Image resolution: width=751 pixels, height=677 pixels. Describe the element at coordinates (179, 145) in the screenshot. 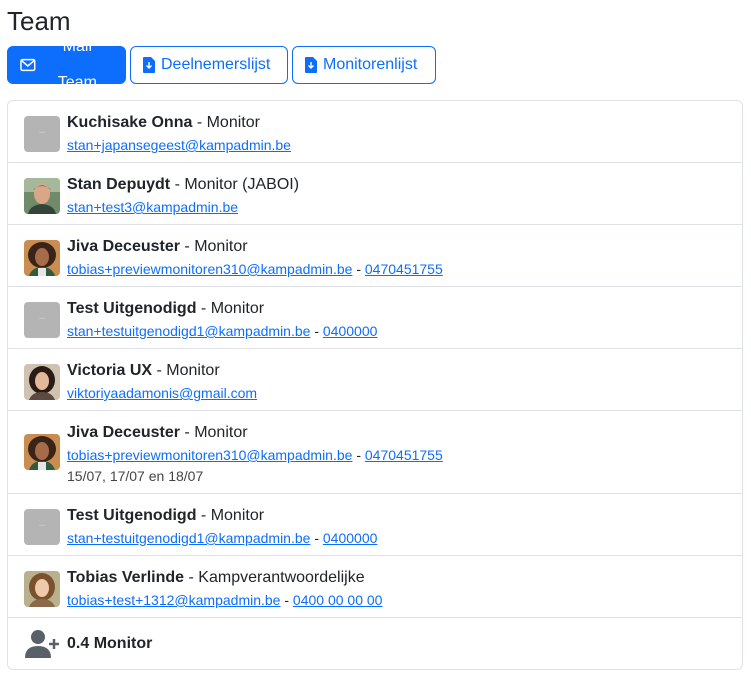

I see `member-email-link: stan+japansegeest@kampadmin.be` at that location.